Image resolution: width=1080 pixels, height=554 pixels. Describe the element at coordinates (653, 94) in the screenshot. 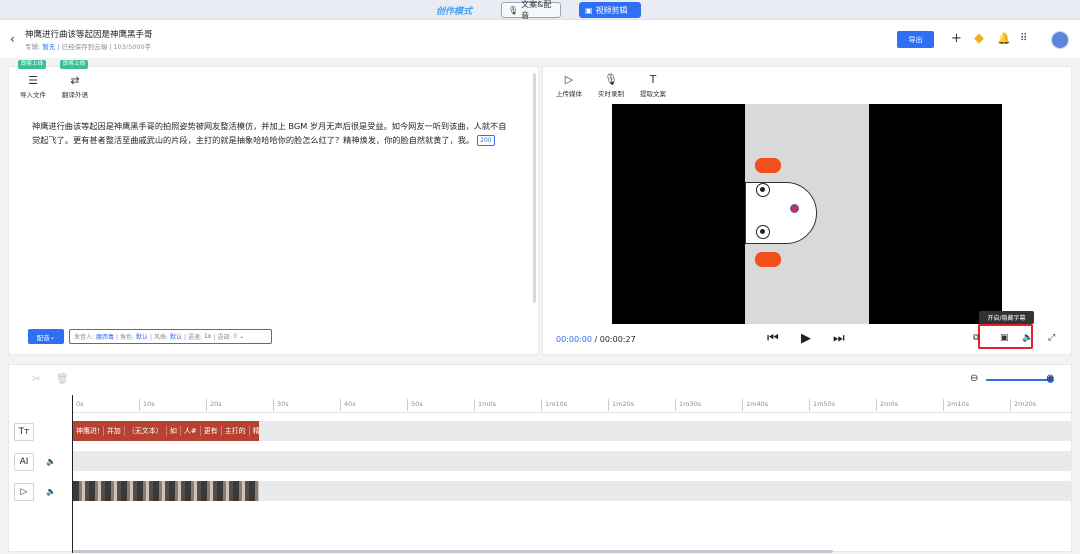

I see `extract-label: 提取文案` at that location.